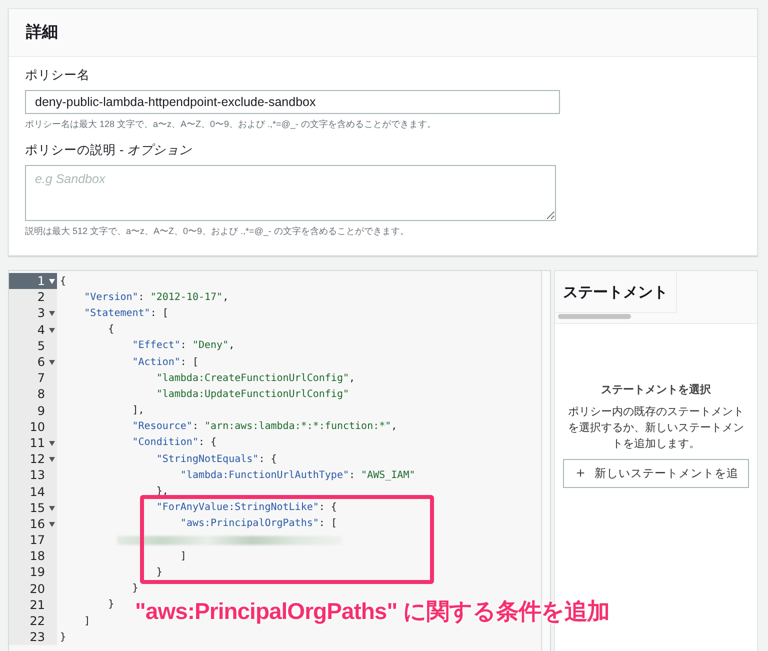  I want to click on line-number: 13, so click(37, 475).